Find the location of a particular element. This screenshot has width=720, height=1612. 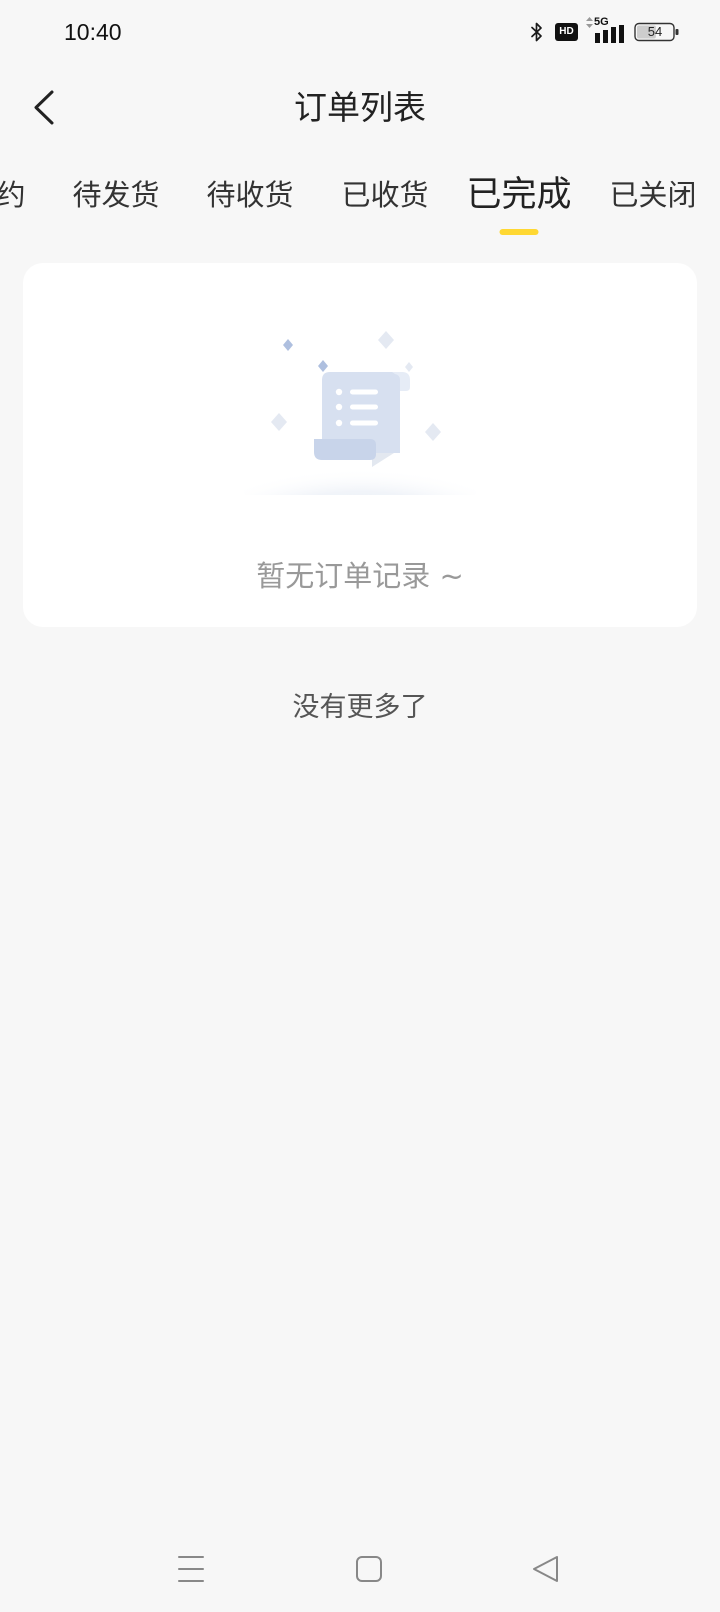

tab-label: 已完成 is located at coordinates (519, 195).